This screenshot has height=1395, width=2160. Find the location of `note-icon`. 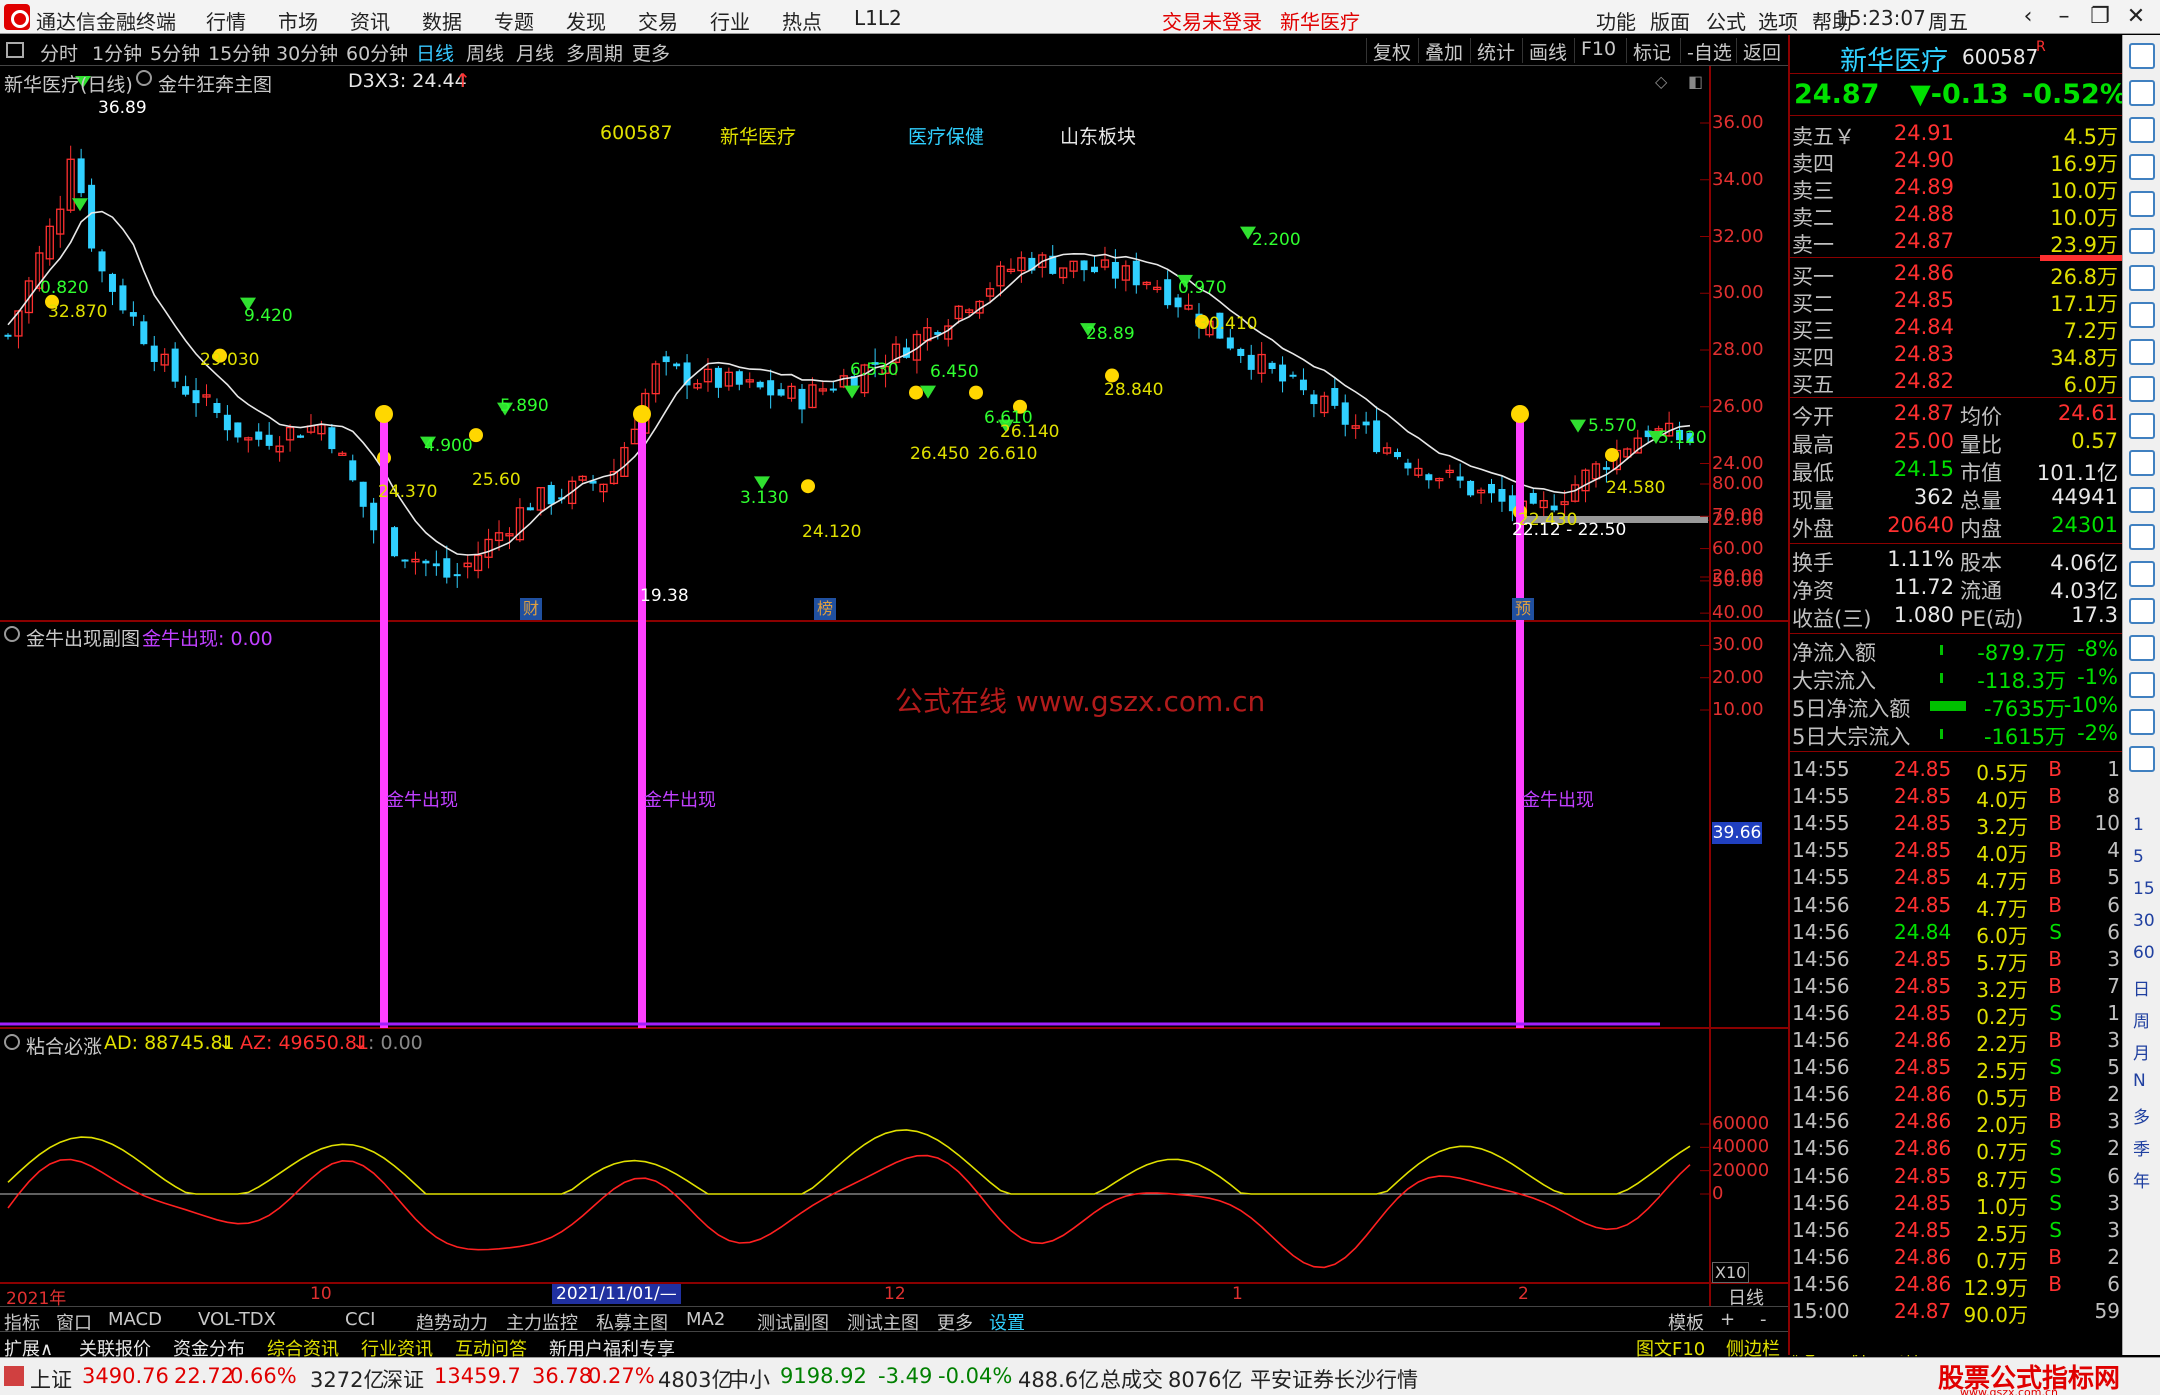

note-icon is located at coordinates (2142, 389).